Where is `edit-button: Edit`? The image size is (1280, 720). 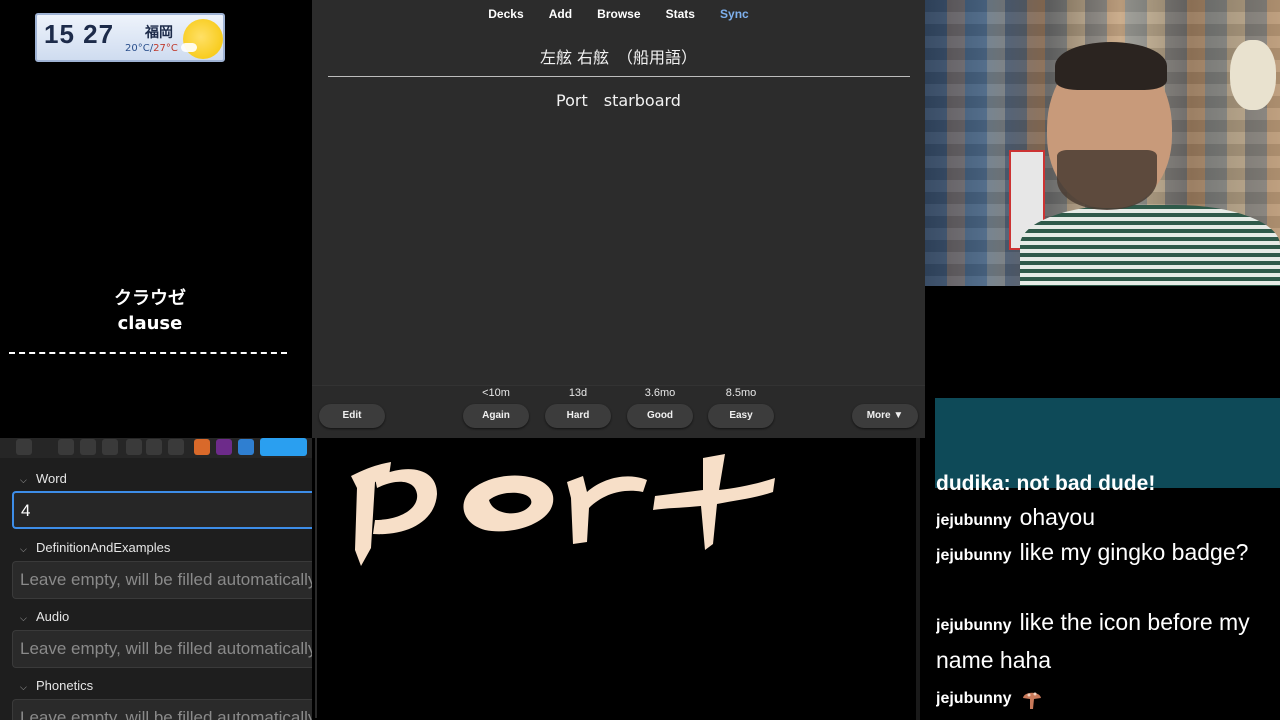 edit-button: Edit is located at coordinates (352, 416).